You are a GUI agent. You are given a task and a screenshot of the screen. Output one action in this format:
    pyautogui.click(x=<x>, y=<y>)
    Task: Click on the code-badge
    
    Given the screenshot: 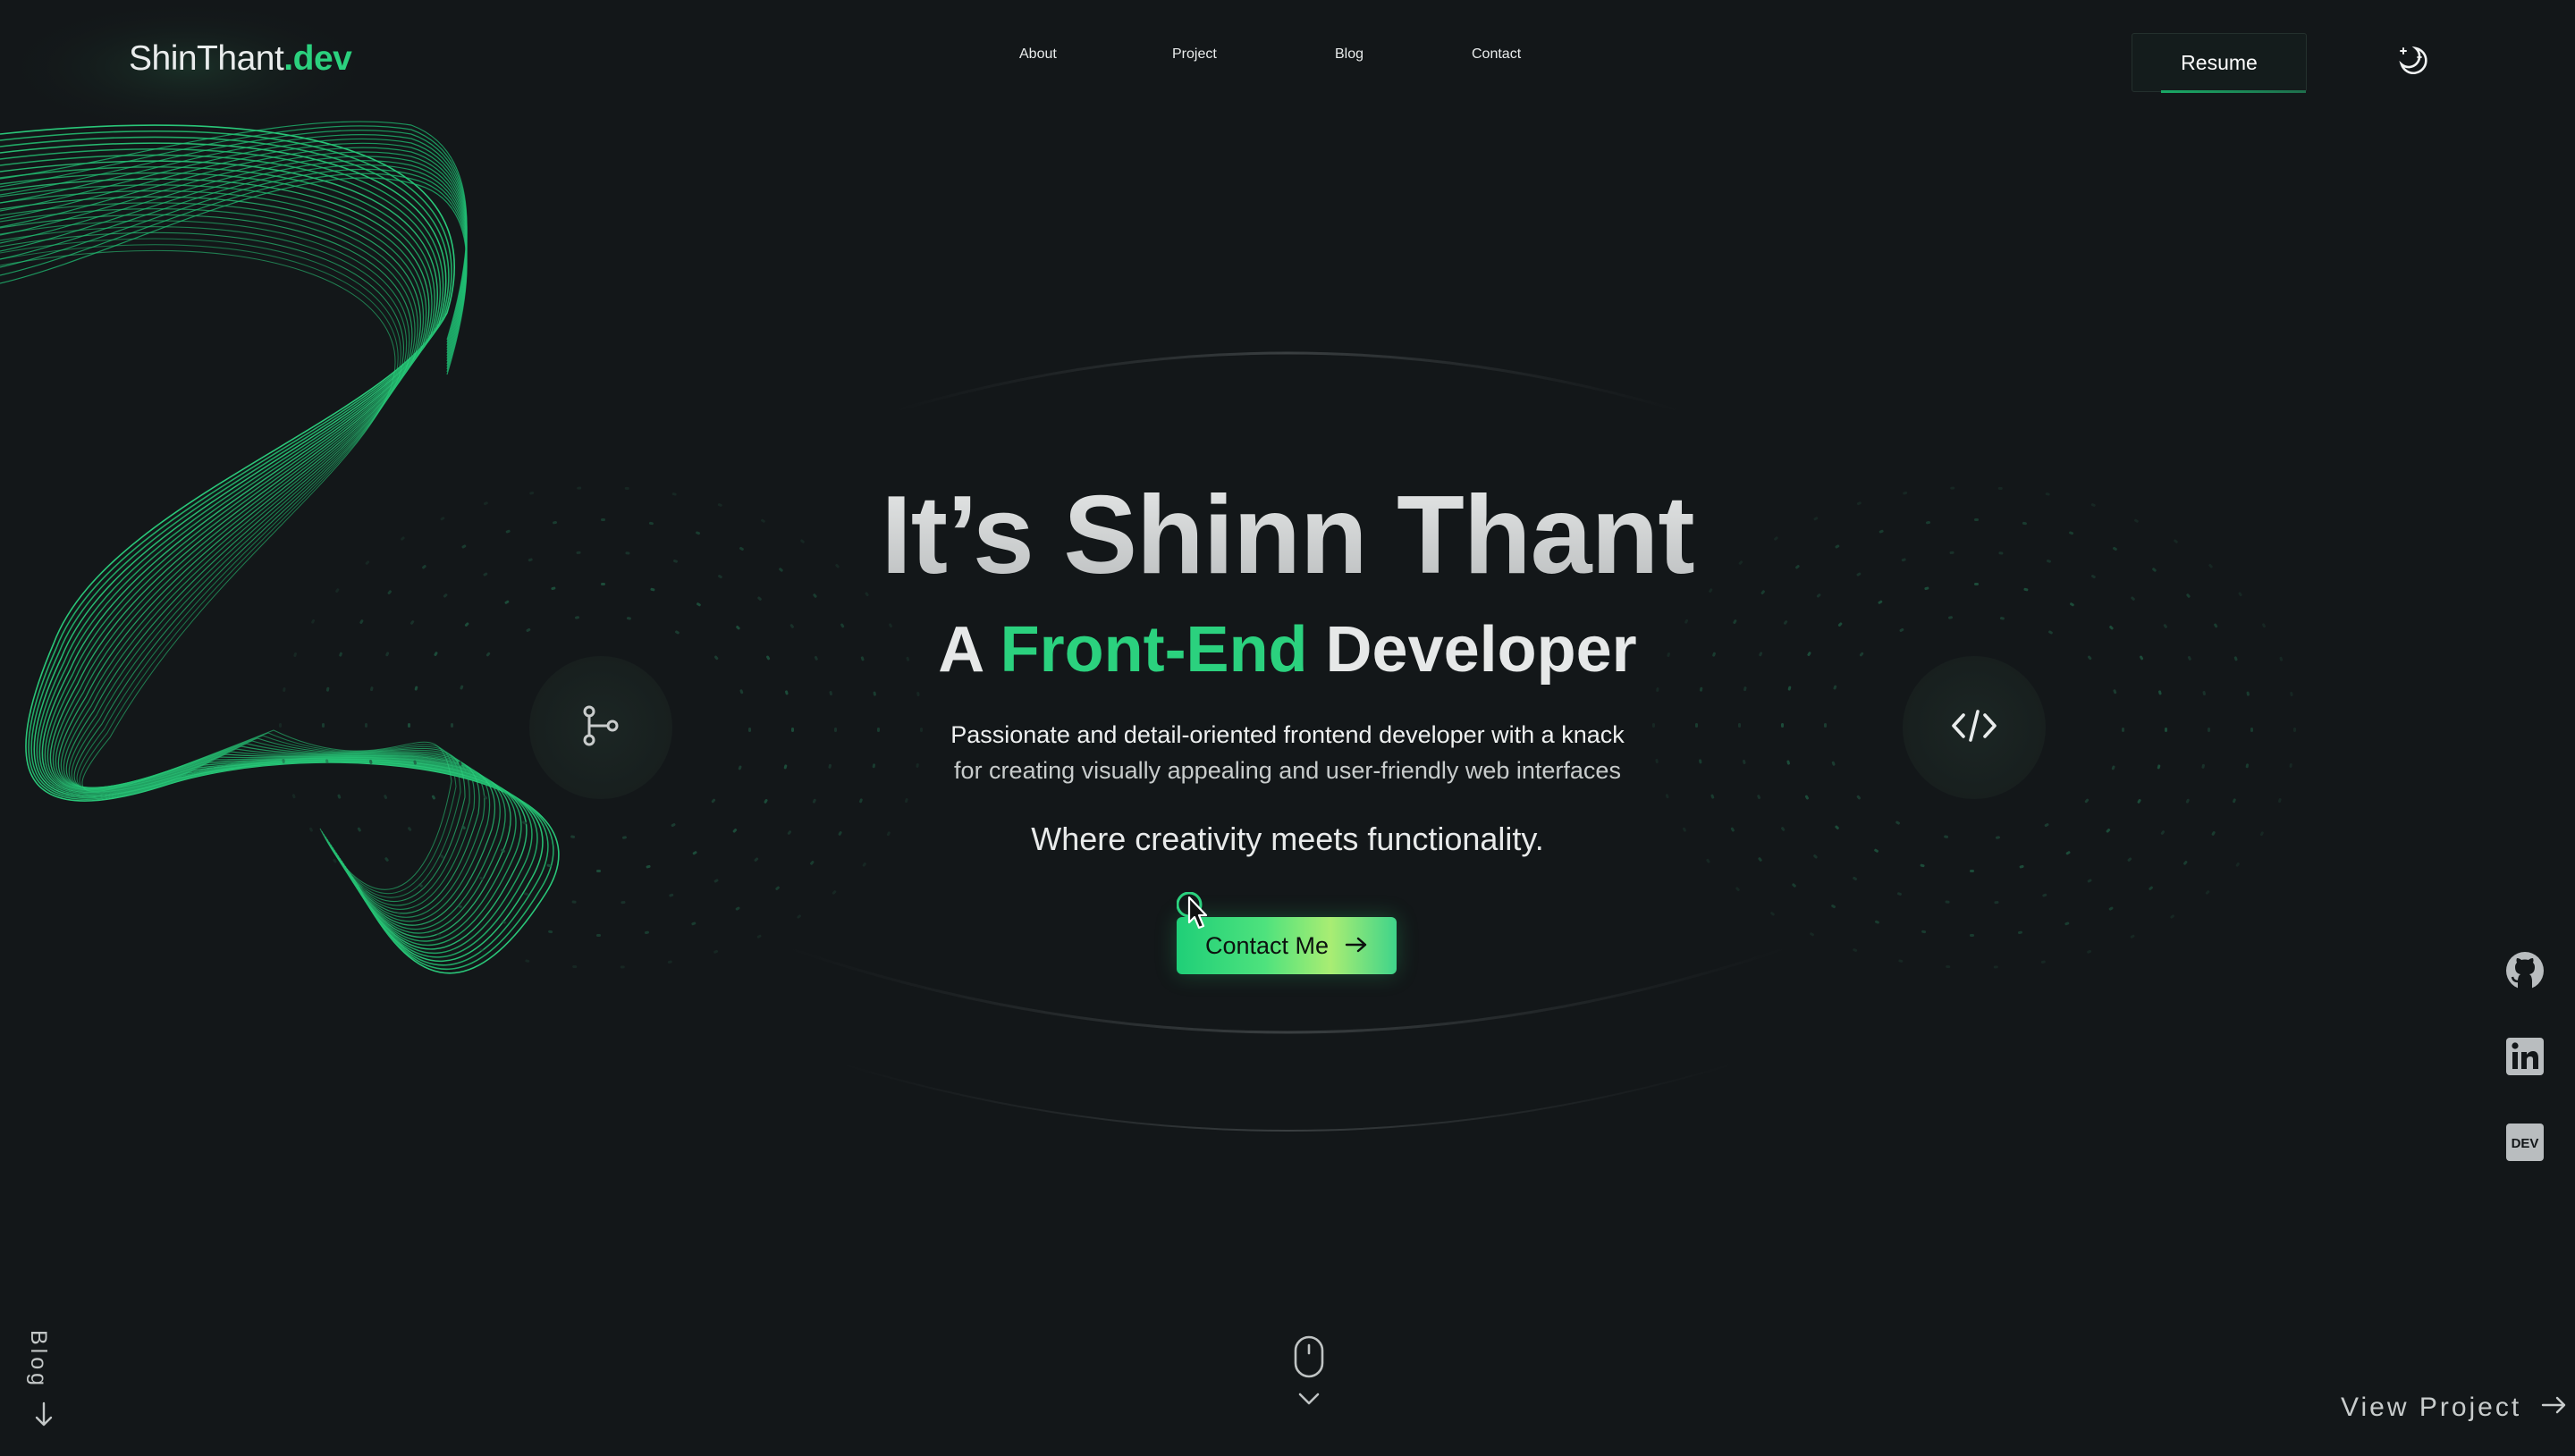 What is the action you would take?
    pyautogui.click(x=1974, y=728)
    